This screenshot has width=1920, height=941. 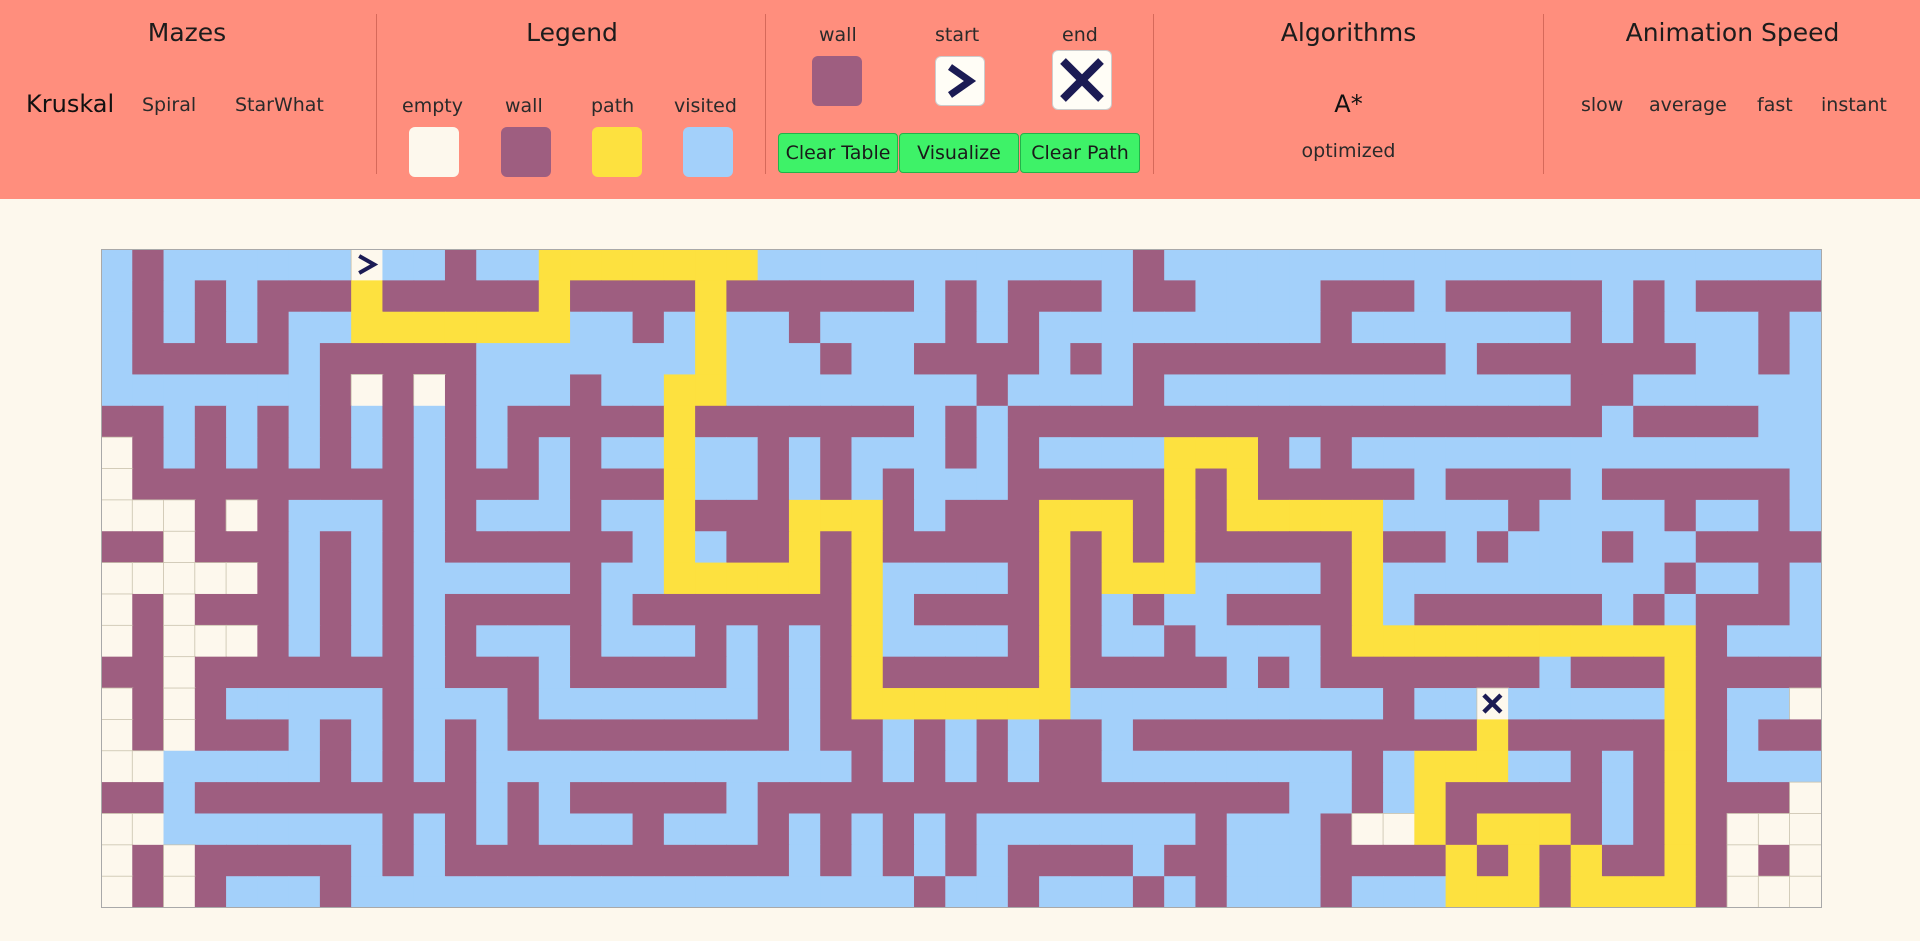 I want to click on grid-cell-empty, so click(x=179, y=673).